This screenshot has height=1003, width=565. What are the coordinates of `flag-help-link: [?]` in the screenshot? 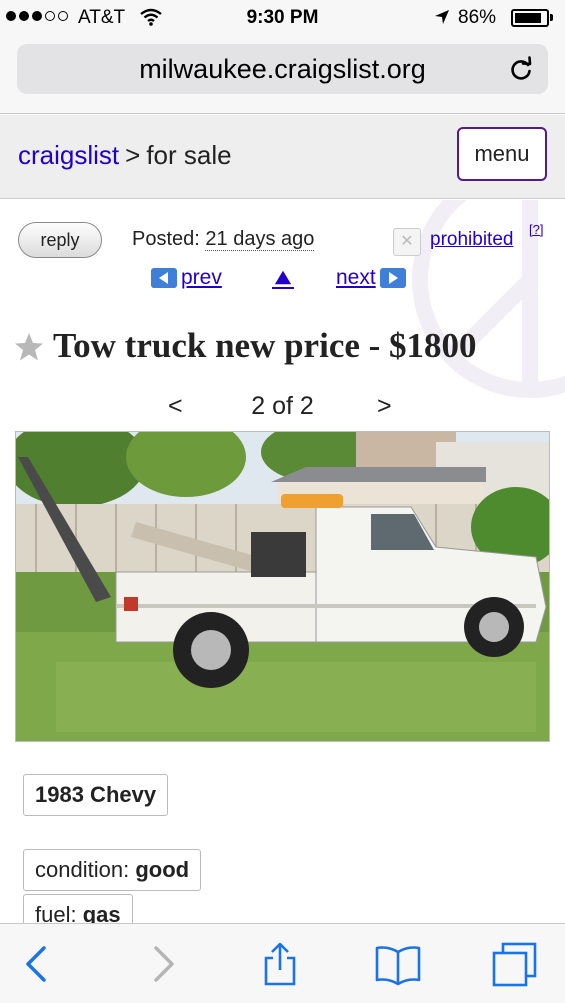 It's located at (536, 229).